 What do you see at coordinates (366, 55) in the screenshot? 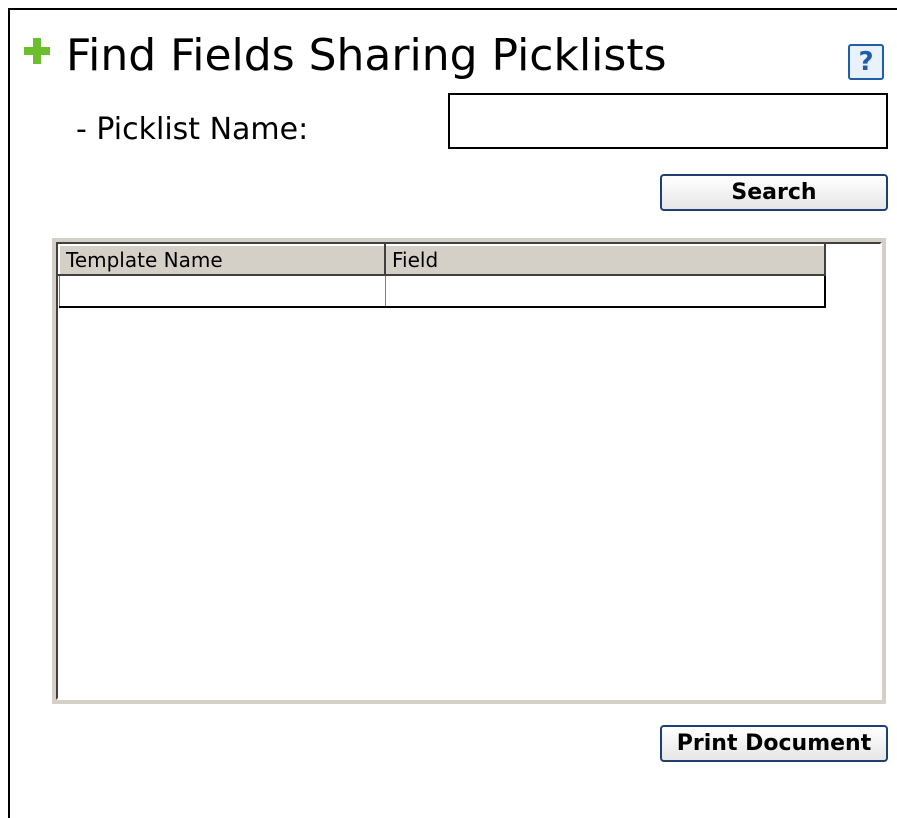
I see `page-title: Find Fields Sharing Picklists` at bounding box center [366, 55].